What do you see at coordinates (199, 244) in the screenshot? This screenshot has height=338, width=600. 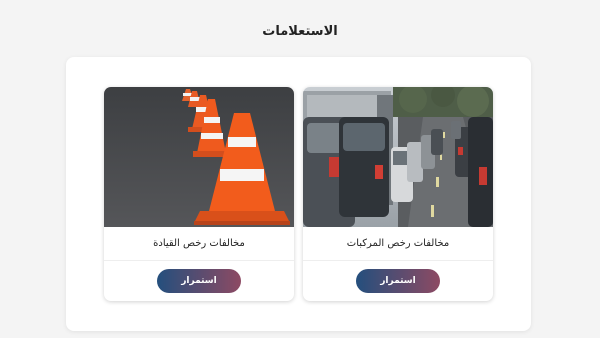 I see `card-title: مخالفات رخص القيادة` at bounding box center [199, 244].